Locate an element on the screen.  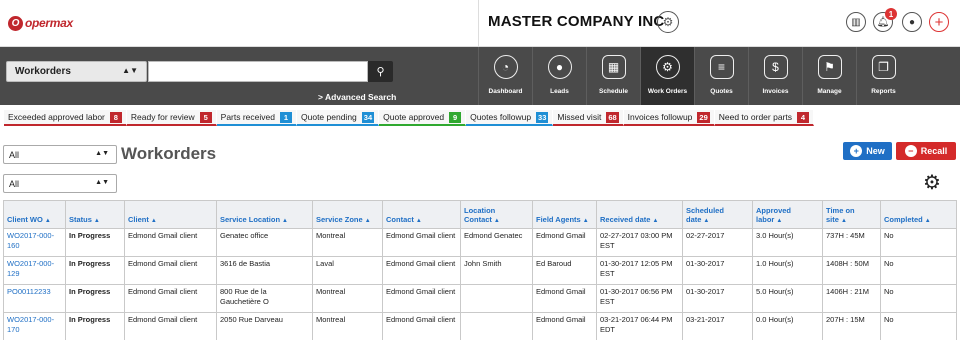
nav-item-leads: ● Leads is located at coordinates (559, 76).